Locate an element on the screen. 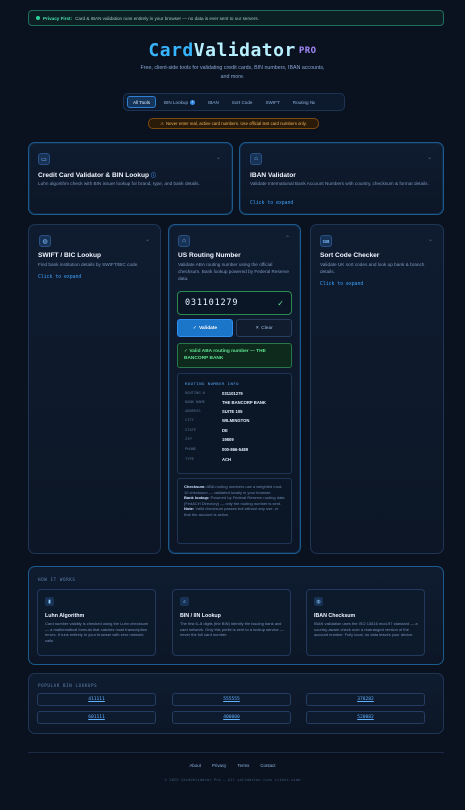  info-row: PHONE 000-866-5489 is located at coordinates (236, 451).